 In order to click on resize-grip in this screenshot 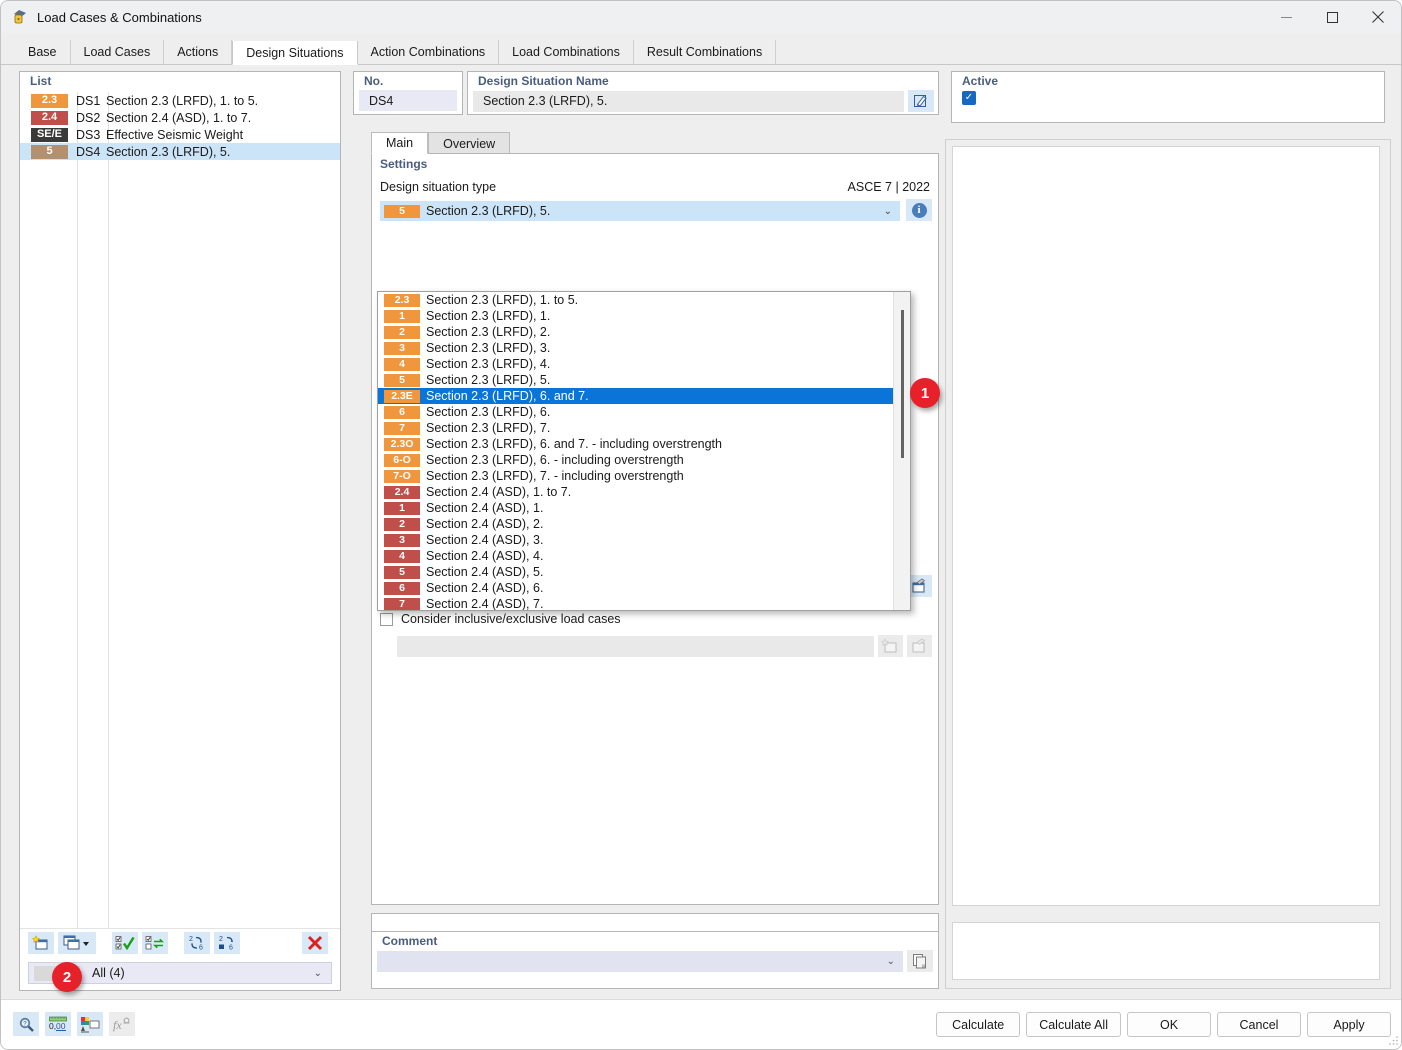, I will do `click(1393, 1040)`.